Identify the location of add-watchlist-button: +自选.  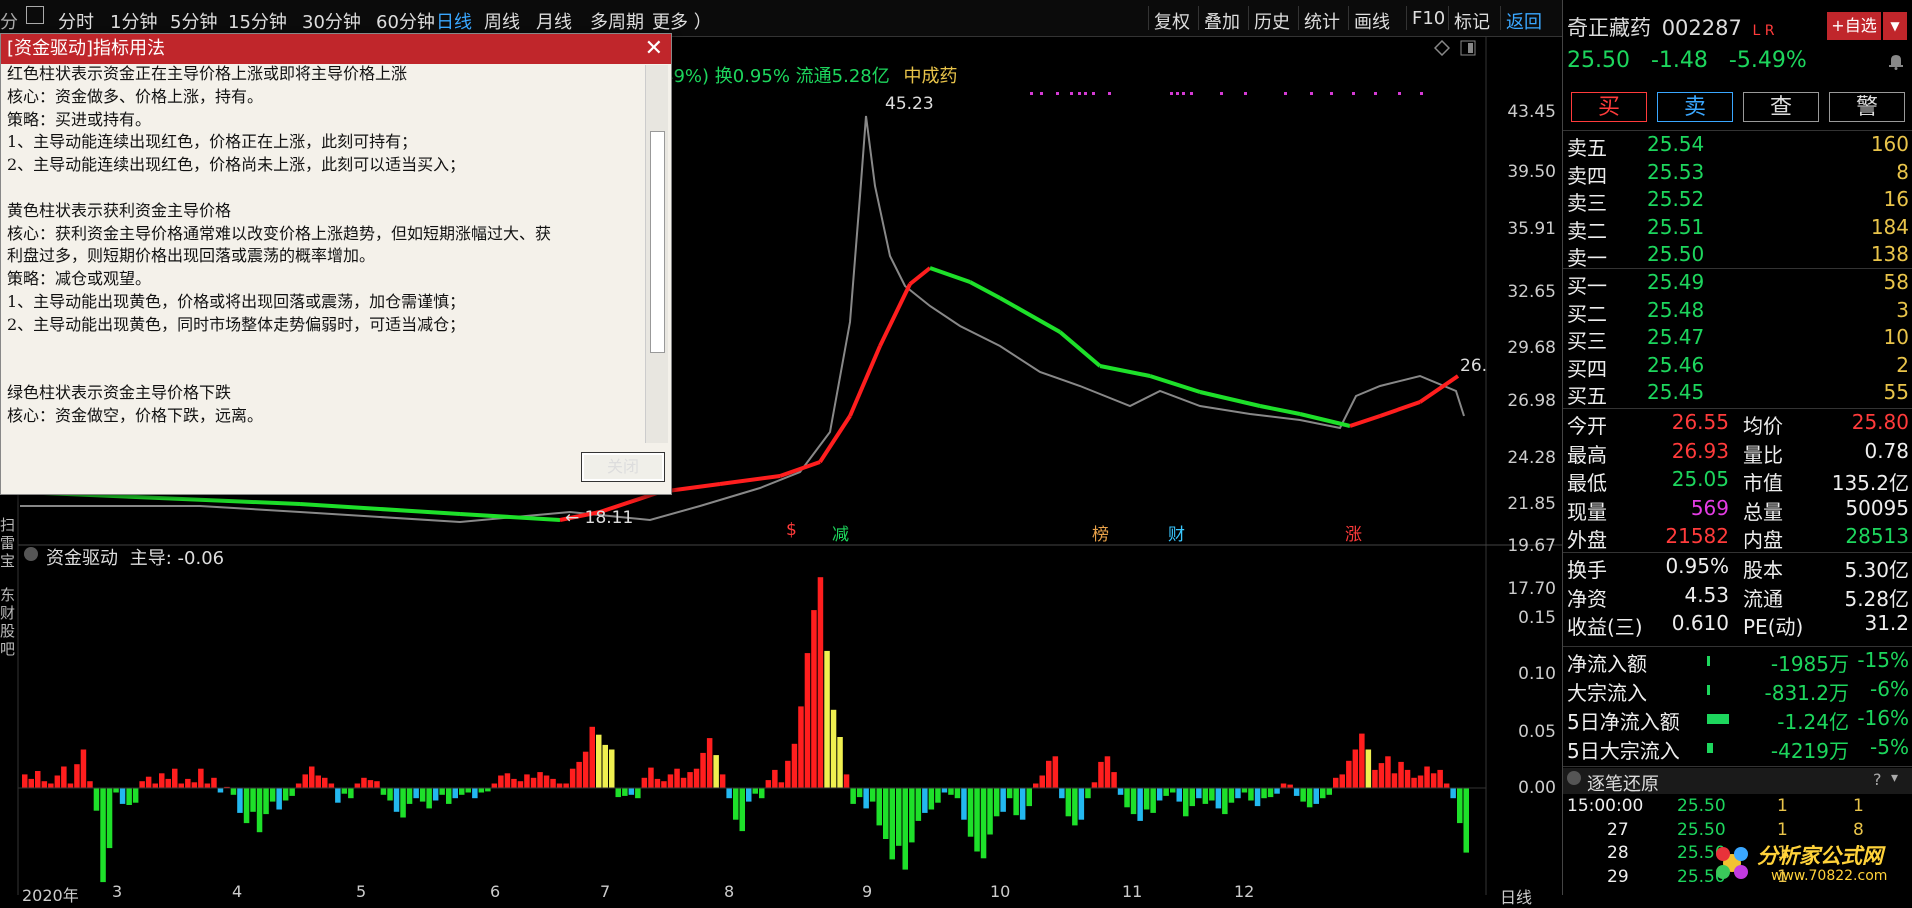
(1854, 26).